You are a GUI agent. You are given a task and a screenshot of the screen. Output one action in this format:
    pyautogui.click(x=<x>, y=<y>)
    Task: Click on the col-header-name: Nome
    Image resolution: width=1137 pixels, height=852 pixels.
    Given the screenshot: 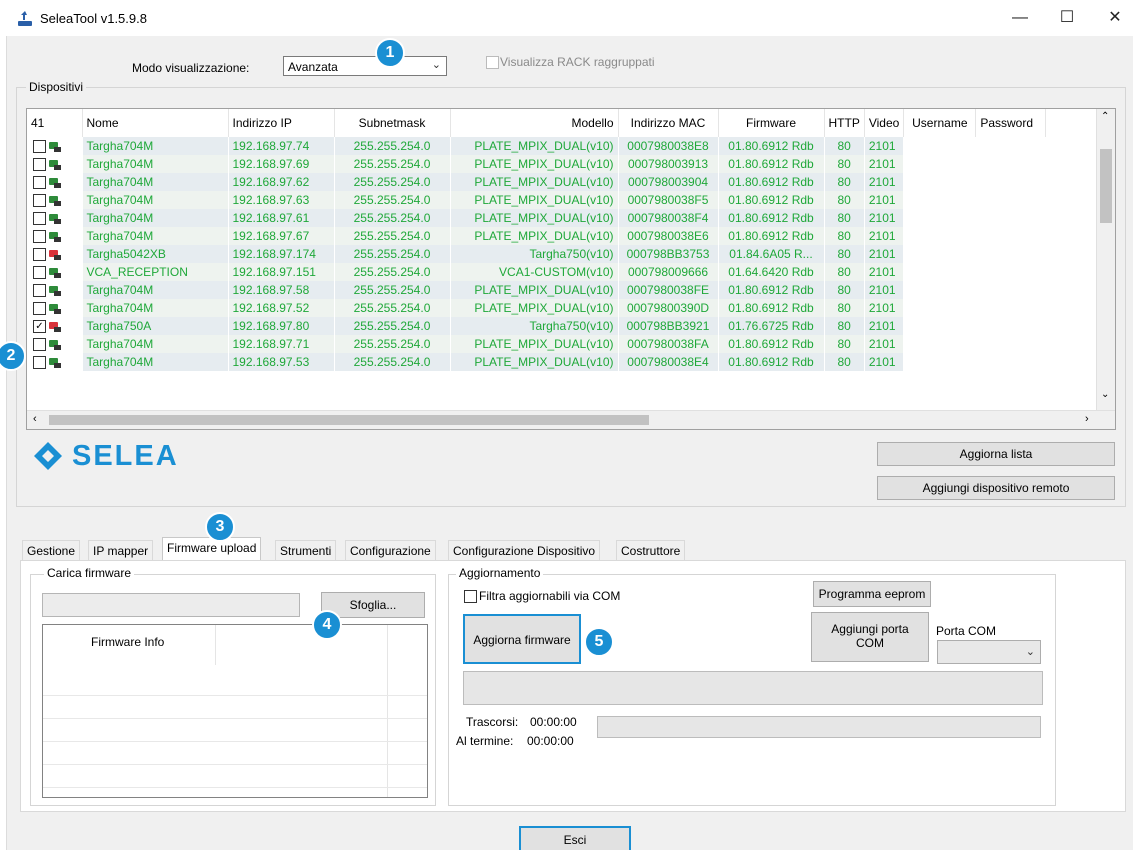 What is the action you would take?
    pyautogui.click(x=155, y=123)
    